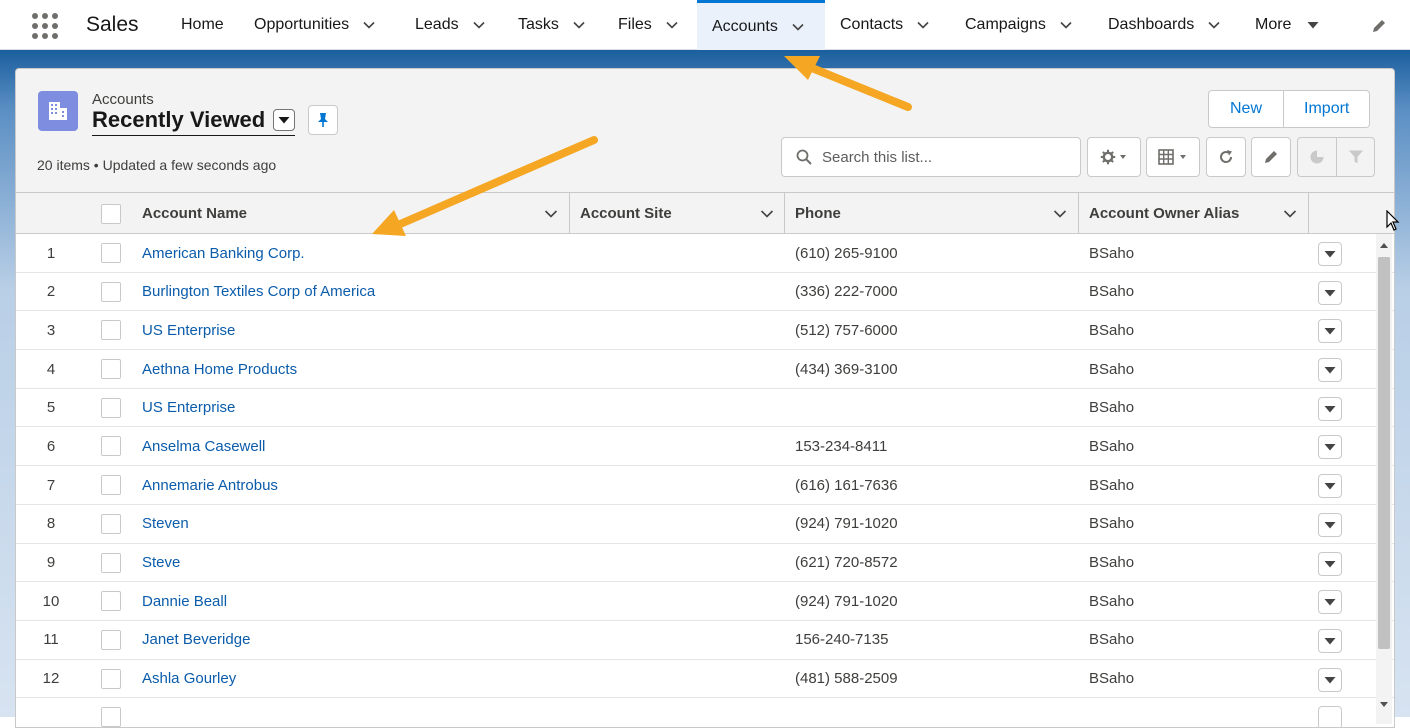 The image size is (1410, 728). What do you see at coordinates (846, 330) in the screenshot?
I see `phone-cell: (512) 757-6000` at bounding box center [846, 330].